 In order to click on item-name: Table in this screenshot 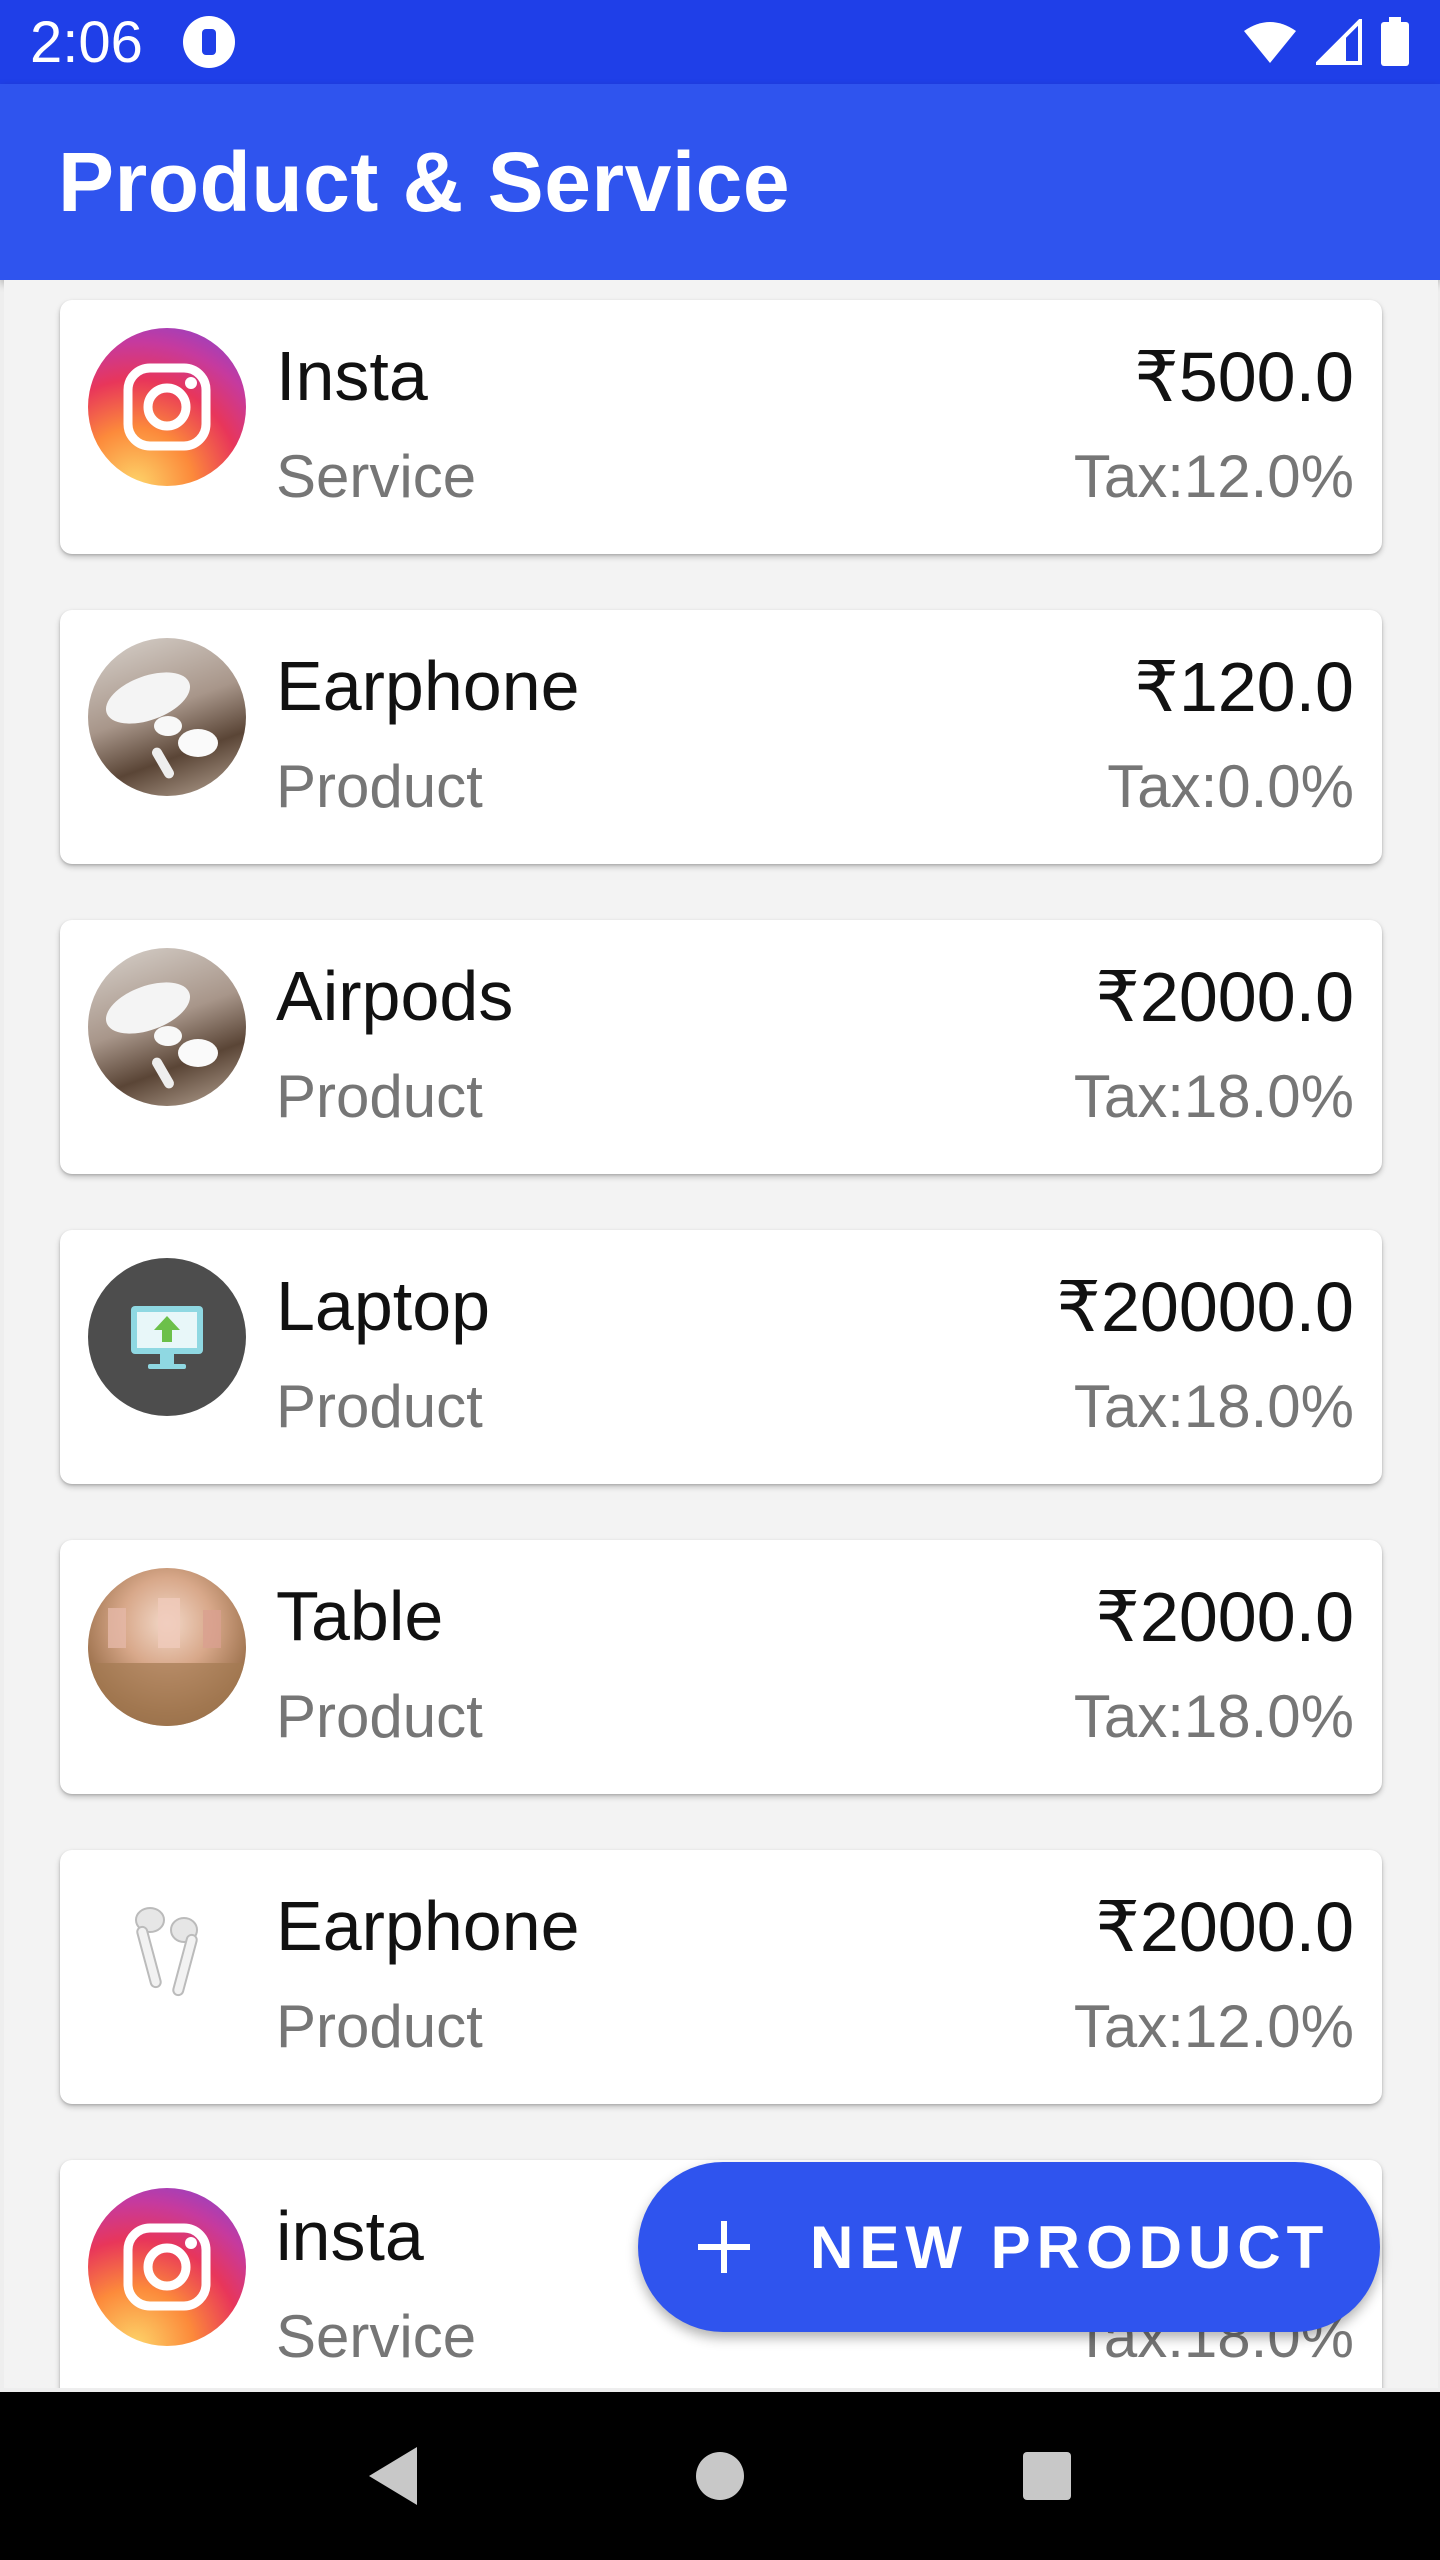, I will do `click(360, 1616)`.